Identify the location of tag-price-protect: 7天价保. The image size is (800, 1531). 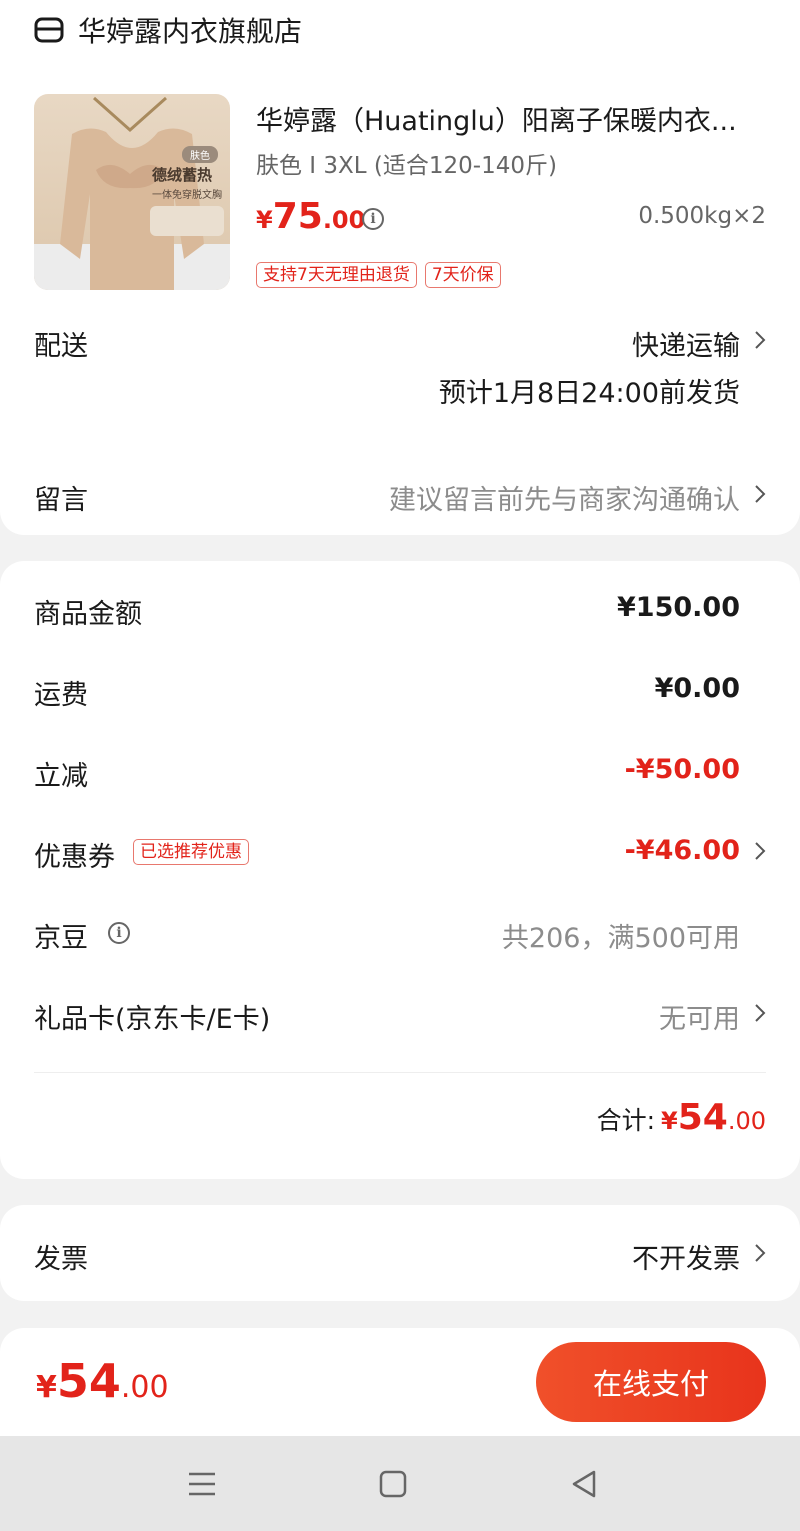
(462, 275).